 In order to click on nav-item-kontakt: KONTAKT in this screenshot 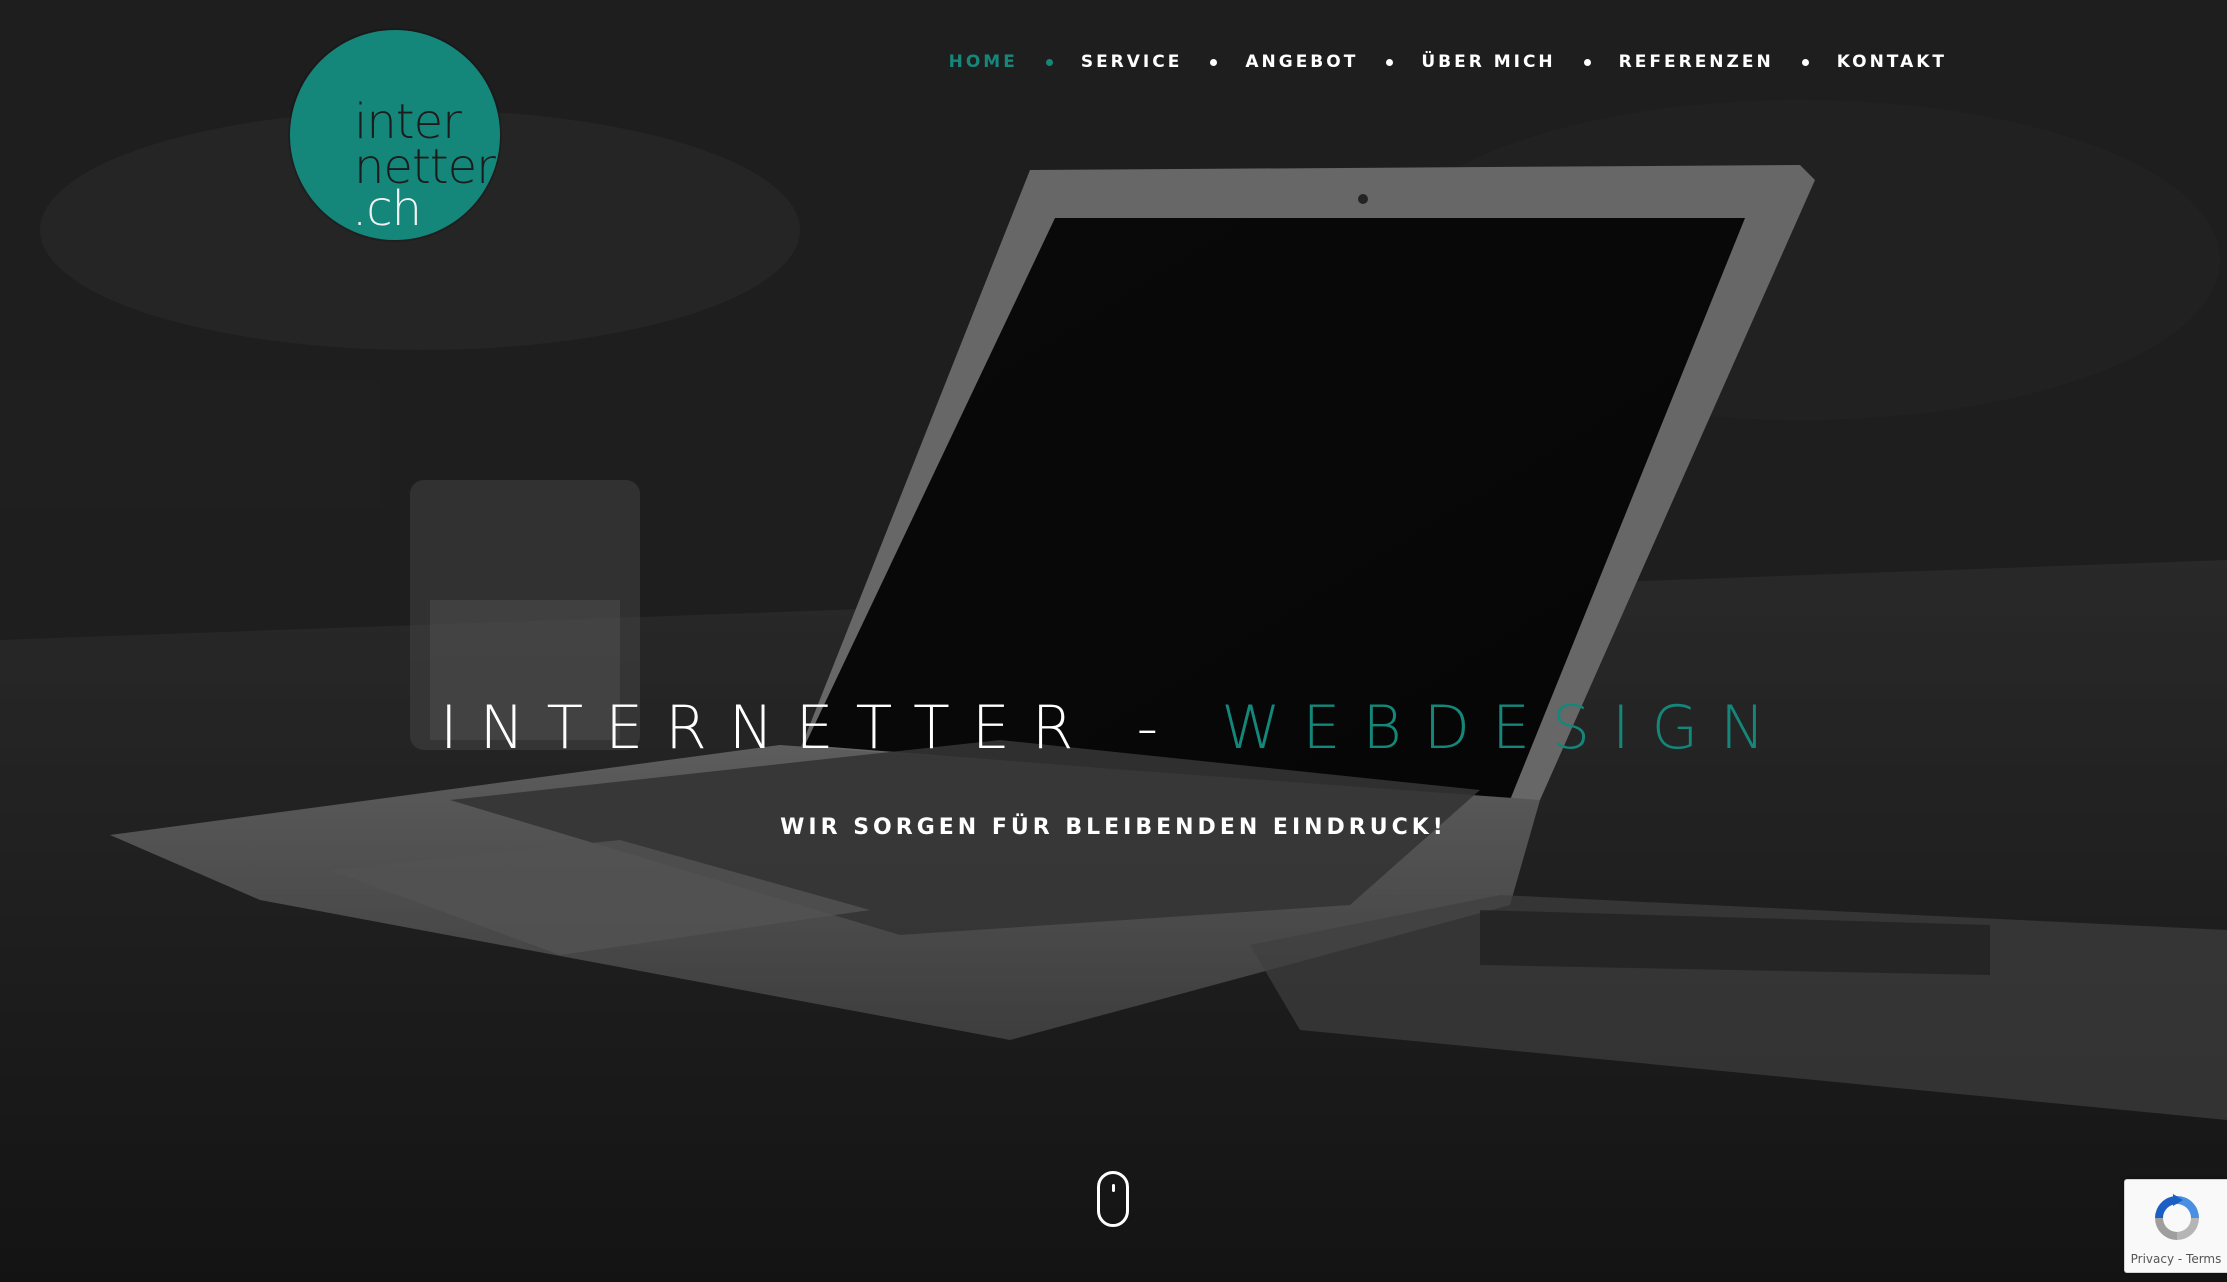, I will do `click(1892, 62)`.